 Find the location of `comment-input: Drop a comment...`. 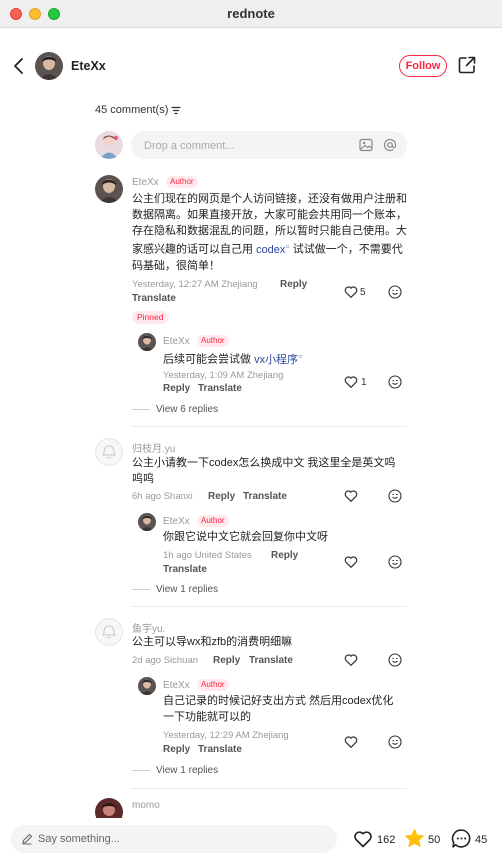

comment-input: Drop a comment... is located at coordinates (269, 145).